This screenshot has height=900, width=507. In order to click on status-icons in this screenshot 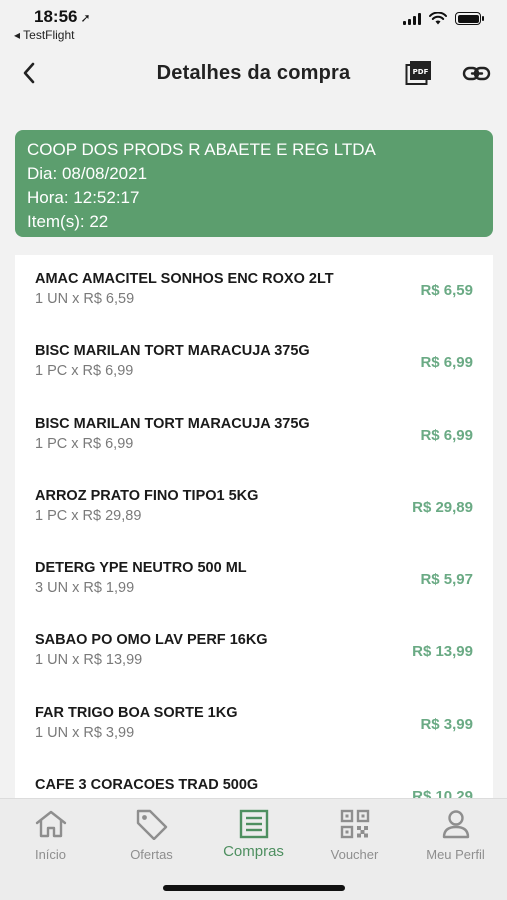, I will do `click(443, 18)`.